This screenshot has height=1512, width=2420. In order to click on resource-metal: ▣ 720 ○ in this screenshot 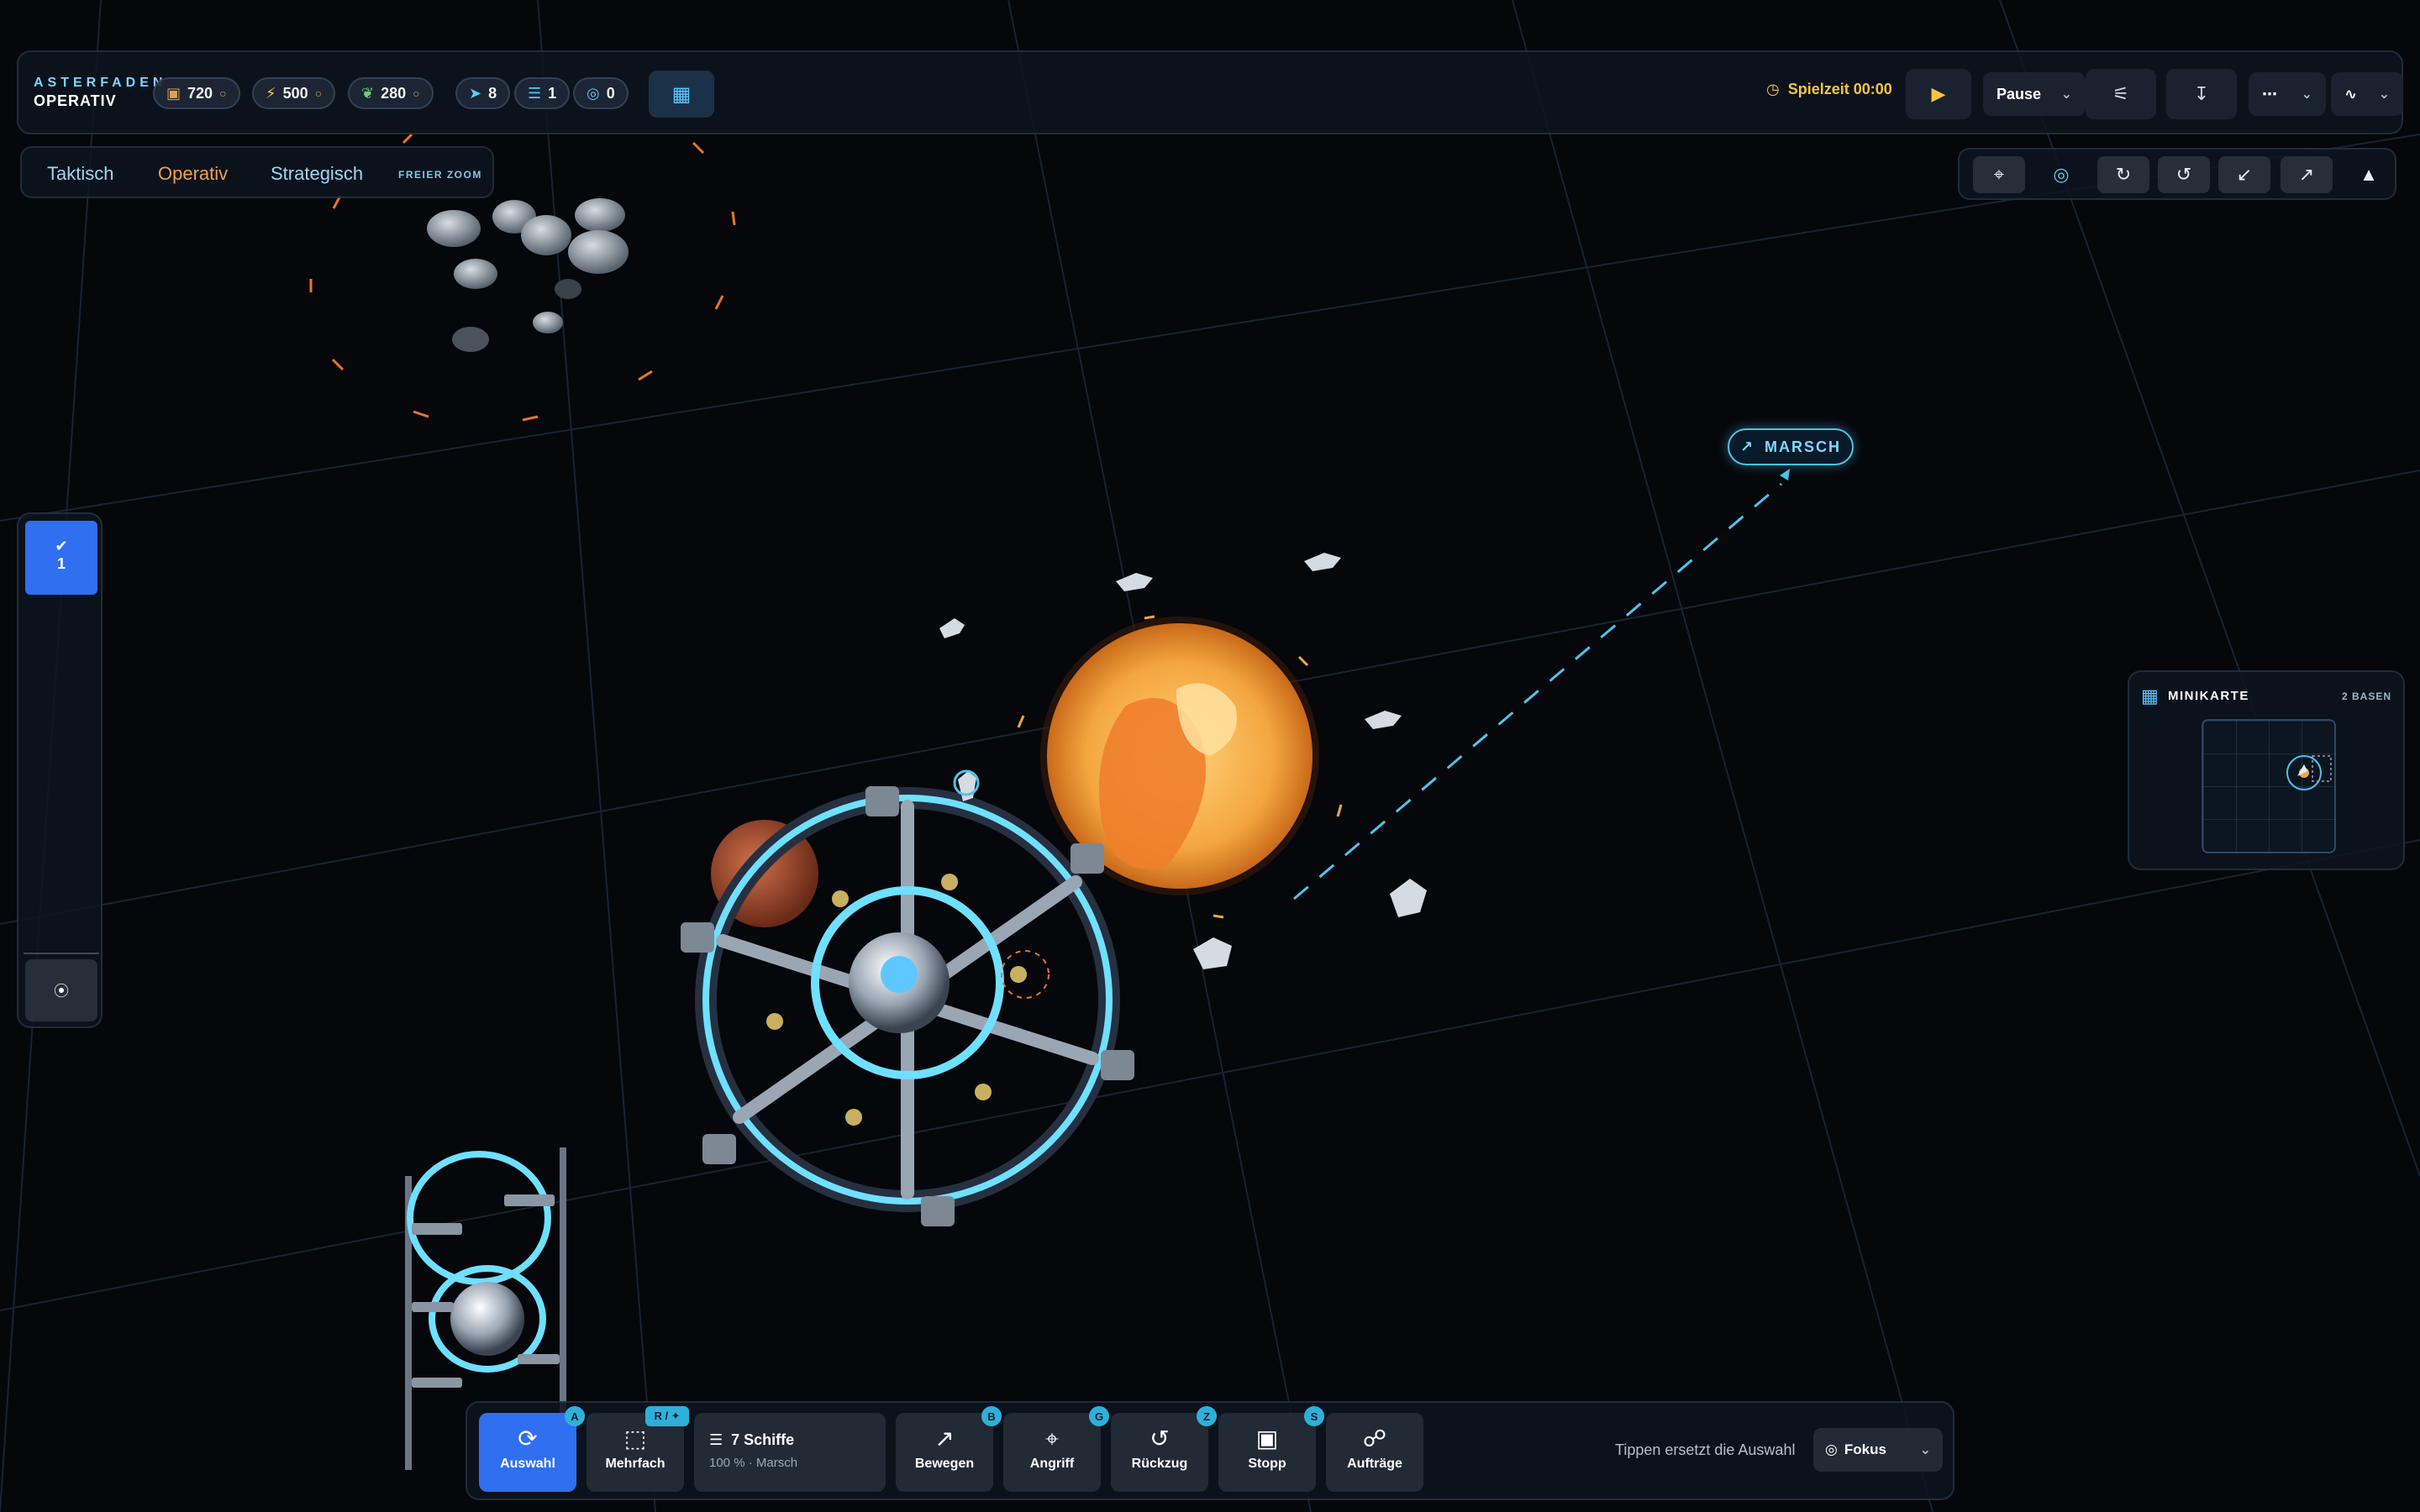, I will do `click(196, 93)`.